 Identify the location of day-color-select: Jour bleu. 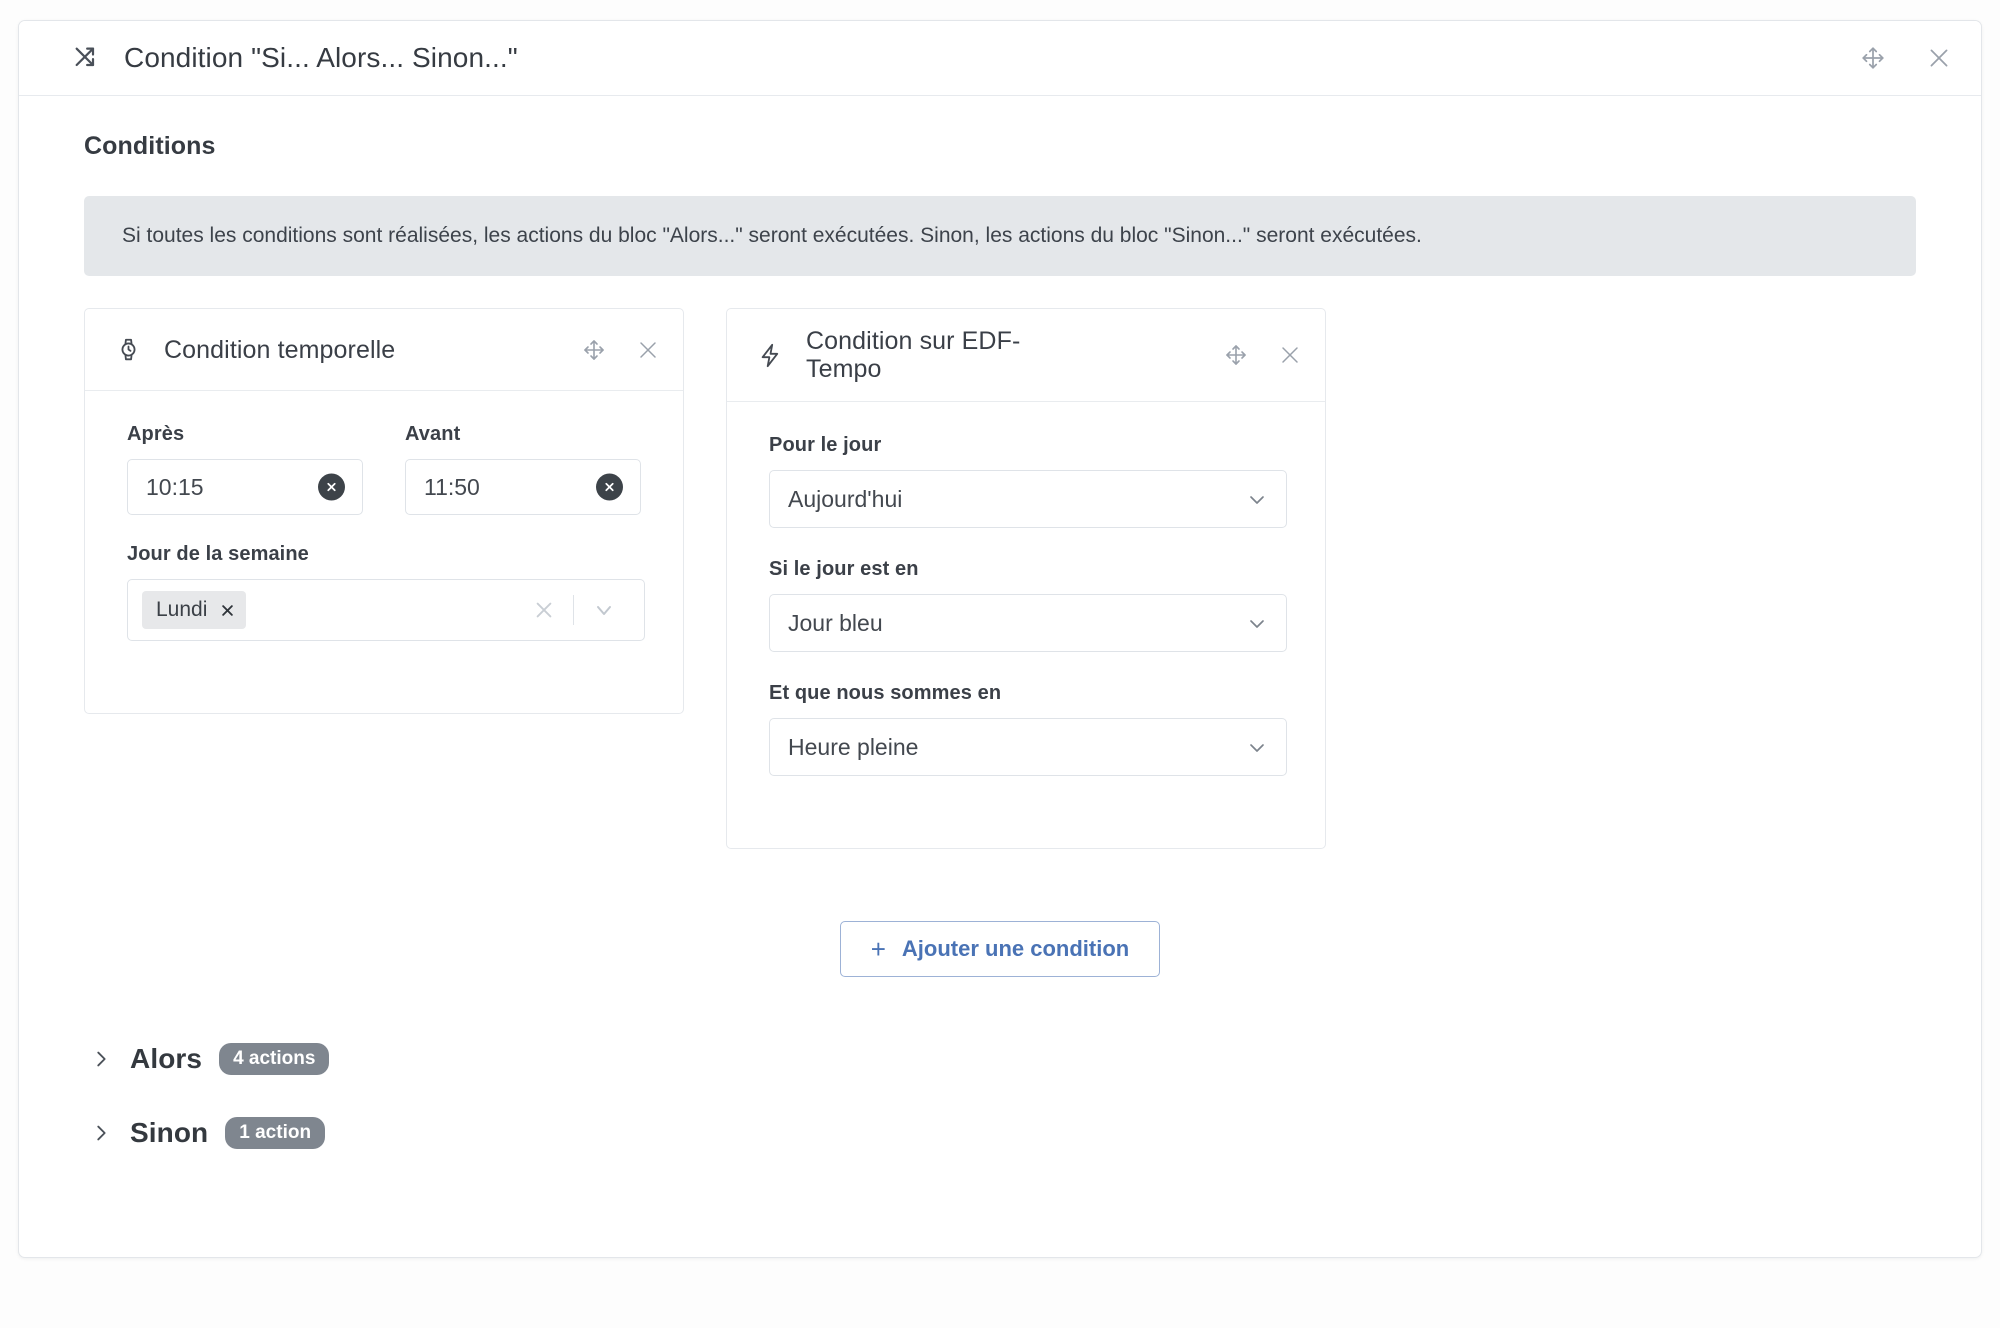
(1028, 623).